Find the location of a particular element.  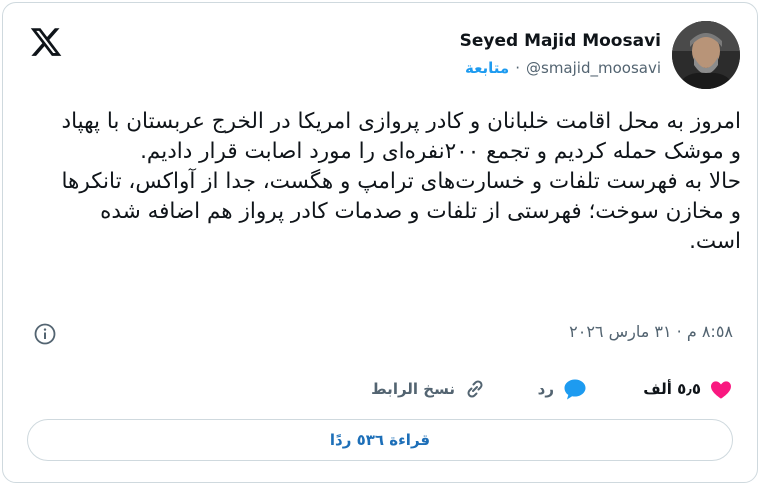

author-handle: @smajid_moosavi is located at coordinates (593, 68).